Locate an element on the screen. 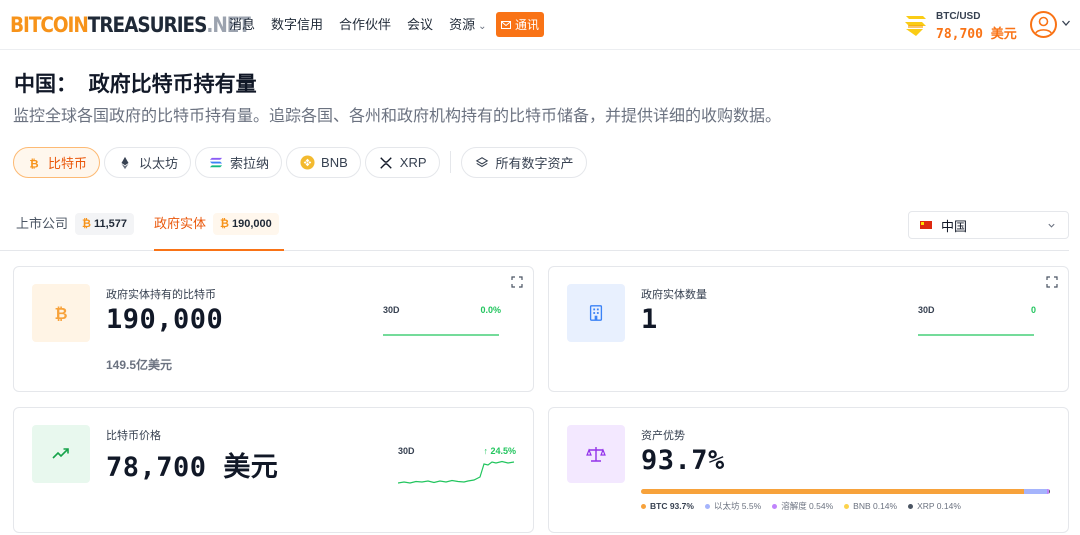  xrp-icon is located at coordinates (386, 163).